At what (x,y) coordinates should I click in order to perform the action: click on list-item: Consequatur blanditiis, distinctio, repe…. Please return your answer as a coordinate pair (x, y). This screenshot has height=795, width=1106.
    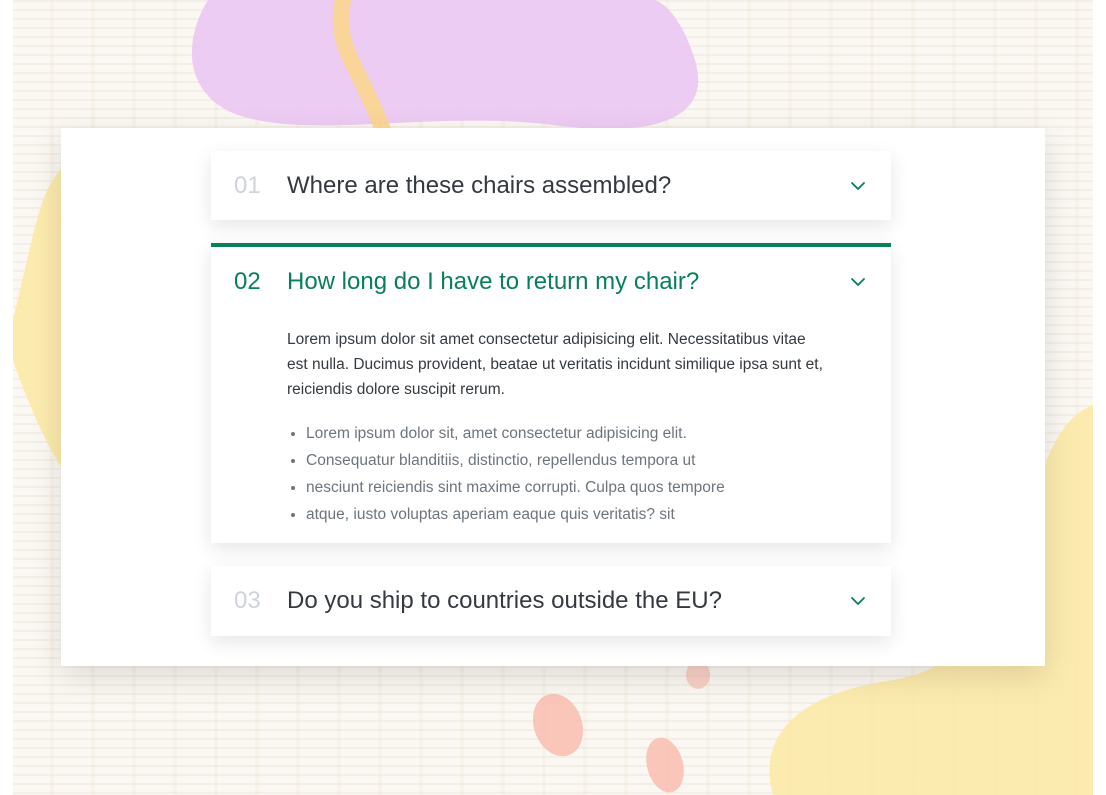
    Looking at the image, I should click on (557, 460).